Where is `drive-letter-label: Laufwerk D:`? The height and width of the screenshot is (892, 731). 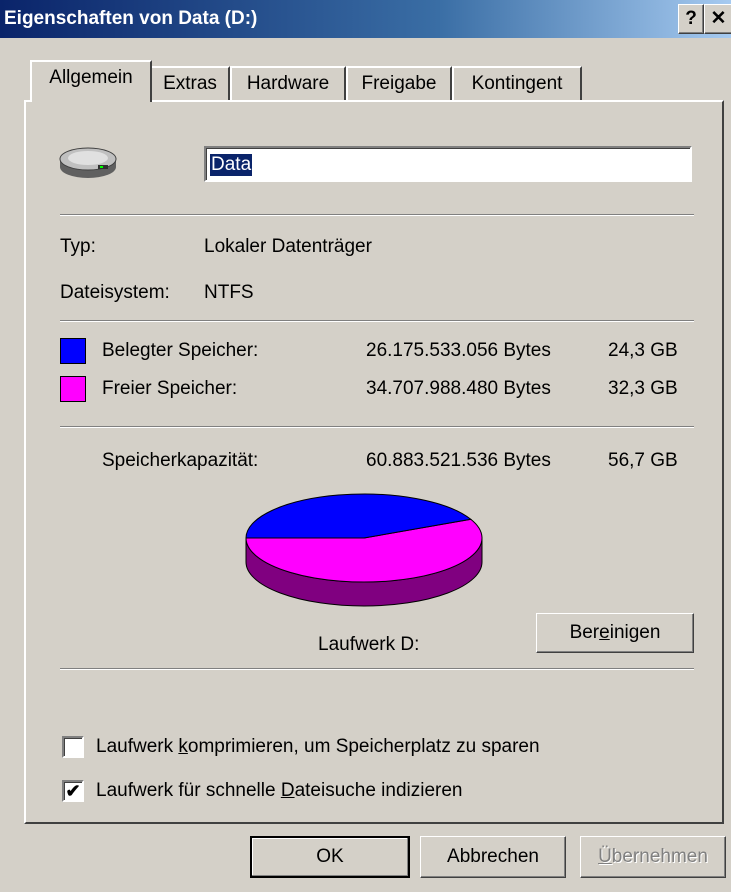
drive-letter-label: Laufwerk D: is located at coordinates (369, 644).